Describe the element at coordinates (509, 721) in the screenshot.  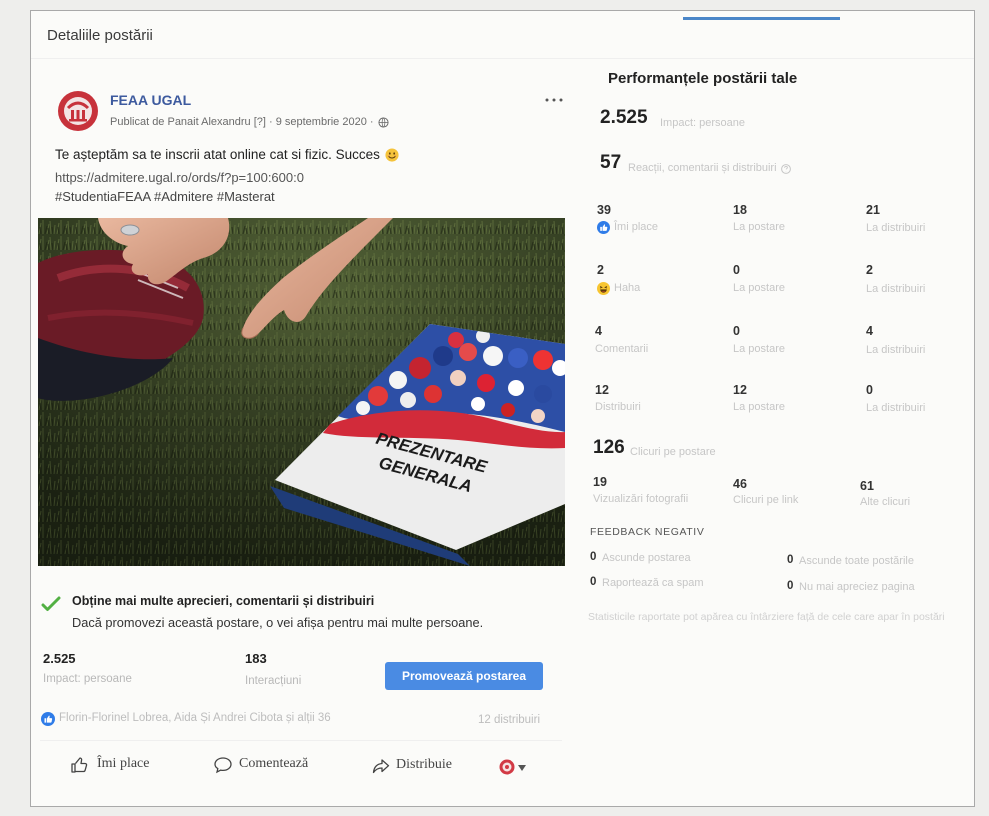
I see `shares-count-link: 12 distribuiri` at that location.